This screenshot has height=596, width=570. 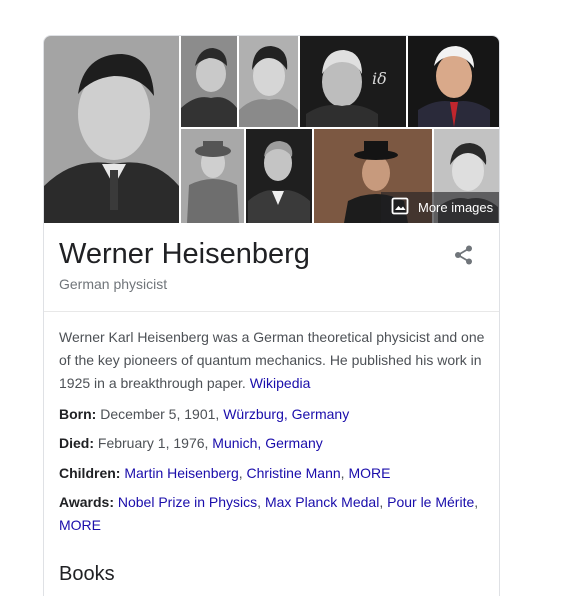 What do you see at coordinates (86, 502) in the screenshot?
I see `fact-awards-label: Awards:` at bounding box center [86, 502].